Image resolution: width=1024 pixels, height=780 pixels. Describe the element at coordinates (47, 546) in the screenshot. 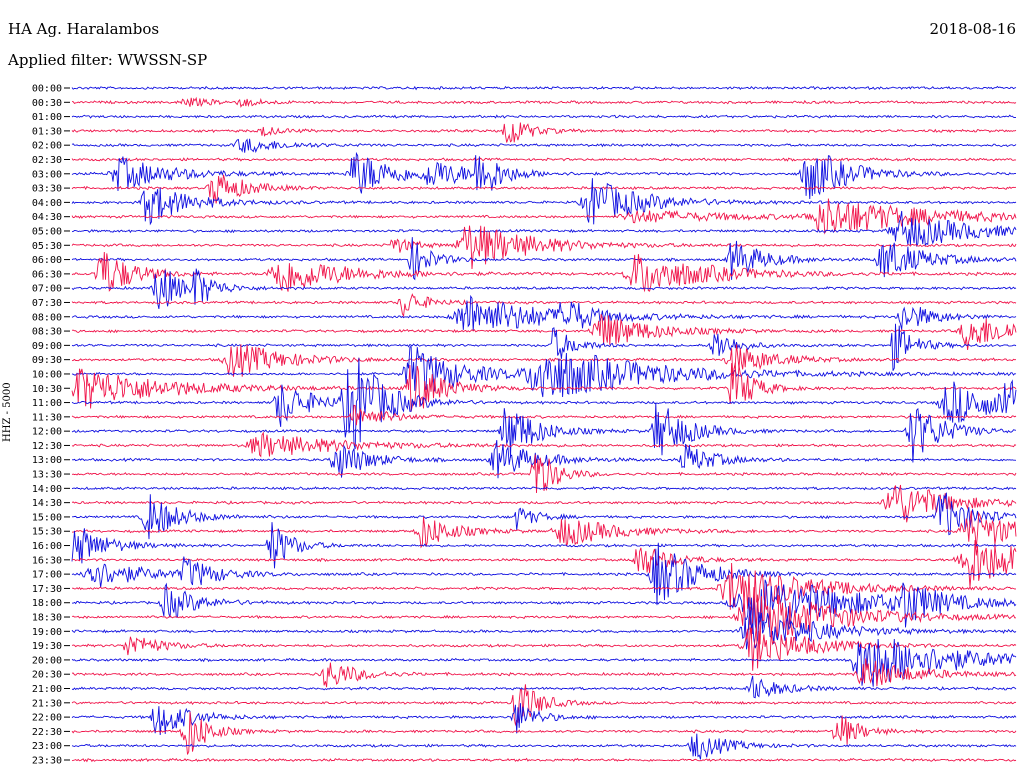

I see `row-time-label: 16:00` at that location.